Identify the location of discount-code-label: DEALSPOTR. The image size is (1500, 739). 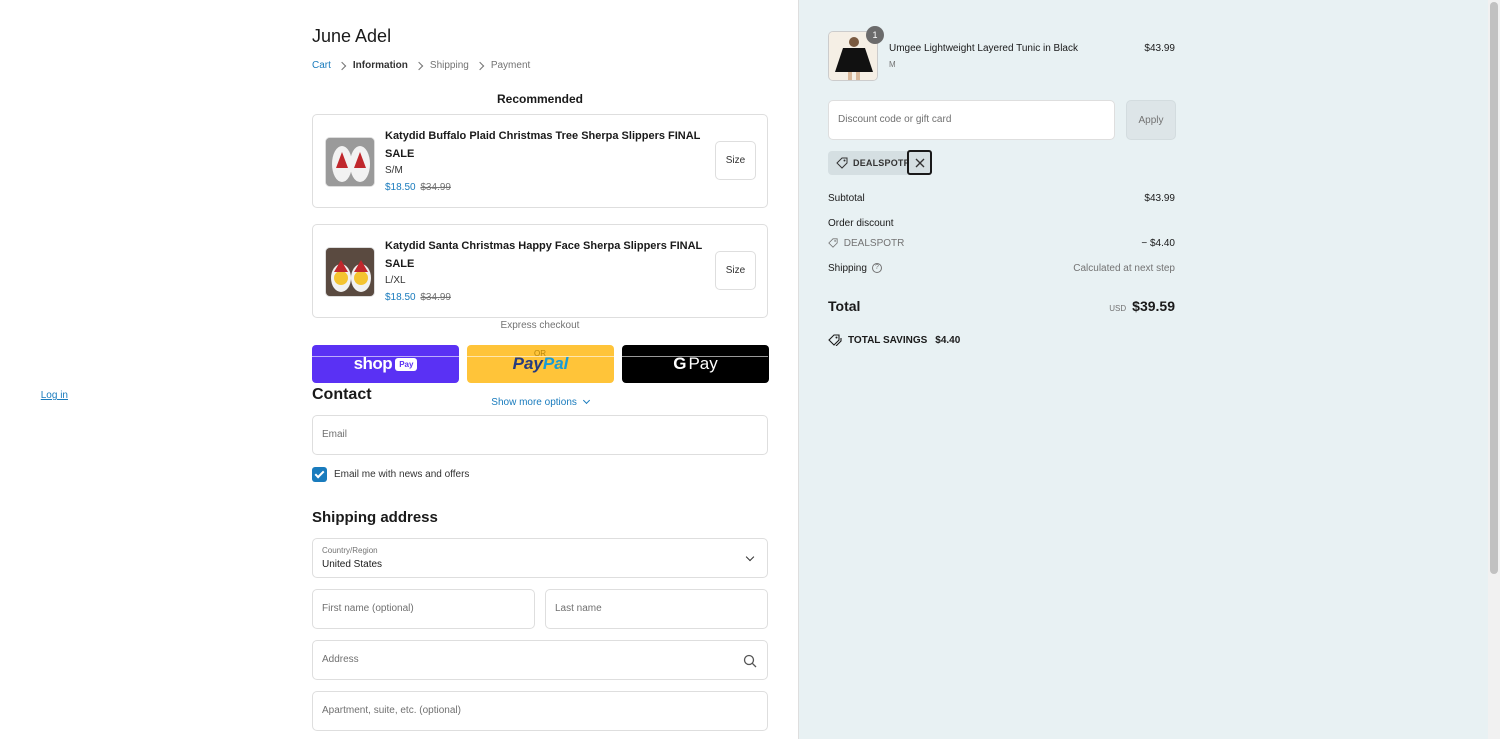
(874, 243).